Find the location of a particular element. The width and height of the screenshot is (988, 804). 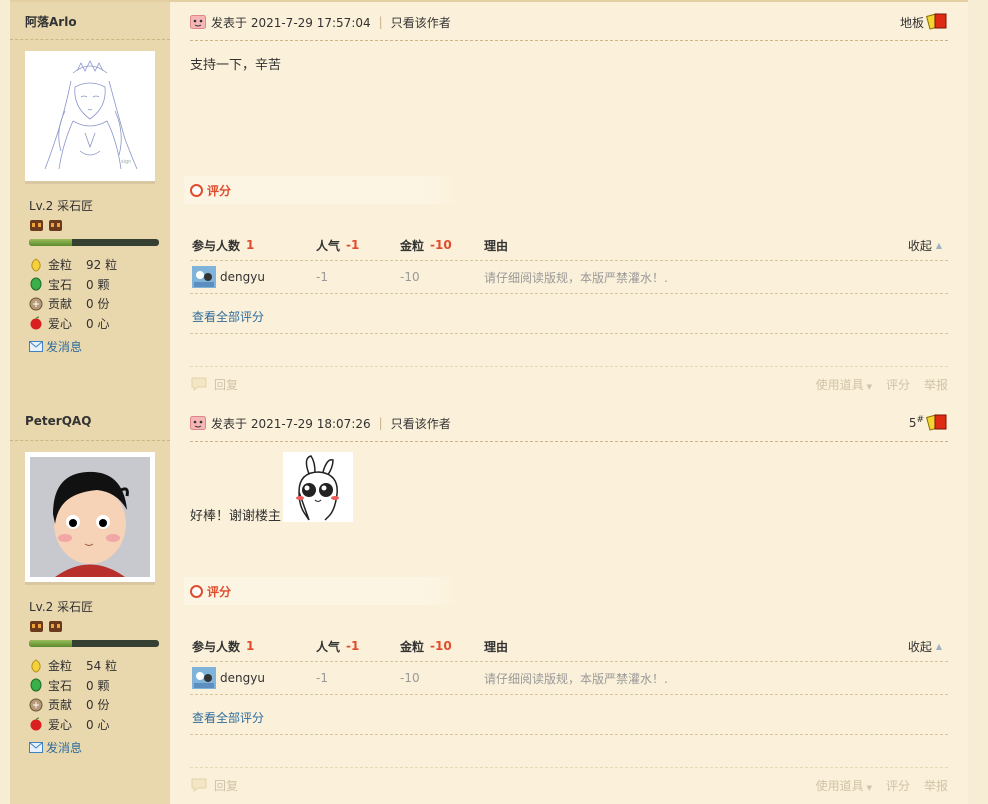

svg-text: sign is located at coordinates (126, 162).